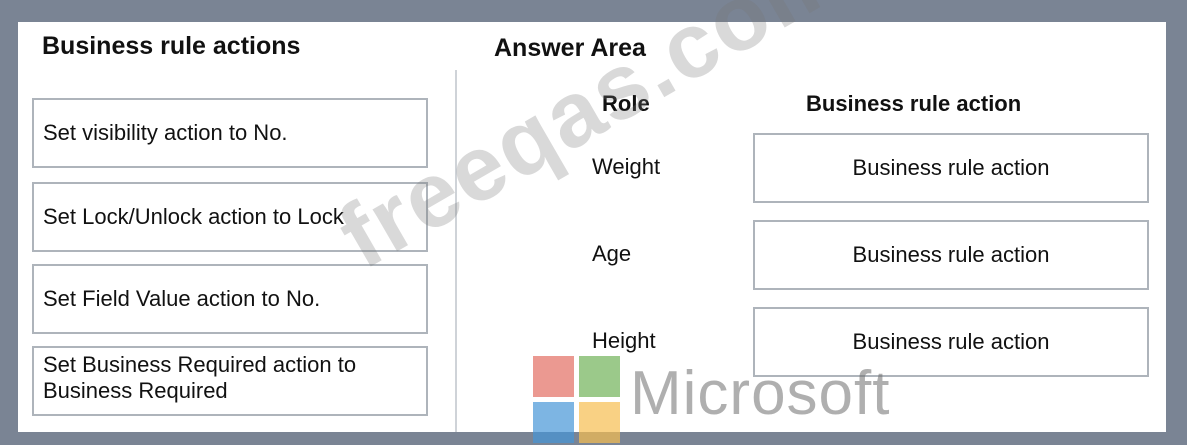  What do you see at coordinates (230, 133) in the screenshot?
I see `action-option-visibility: Set visibility action to No.` at bounding box center [230, 133].